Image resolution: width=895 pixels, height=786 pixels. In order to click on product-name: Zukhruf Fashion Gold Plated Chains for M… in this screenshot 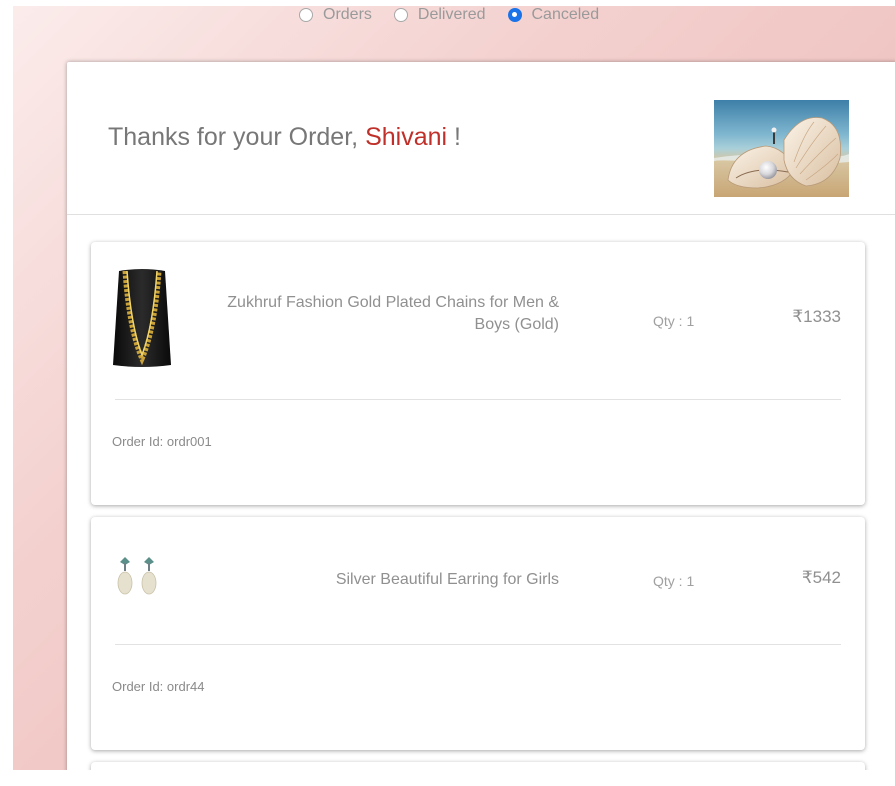, I will do `click(393, 313)`.